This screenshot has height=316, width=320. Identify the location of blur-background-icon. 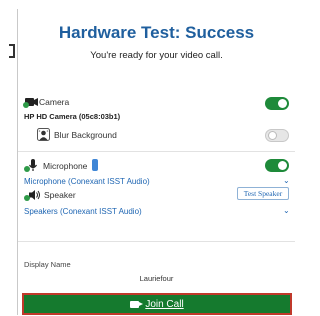
(43, 134).